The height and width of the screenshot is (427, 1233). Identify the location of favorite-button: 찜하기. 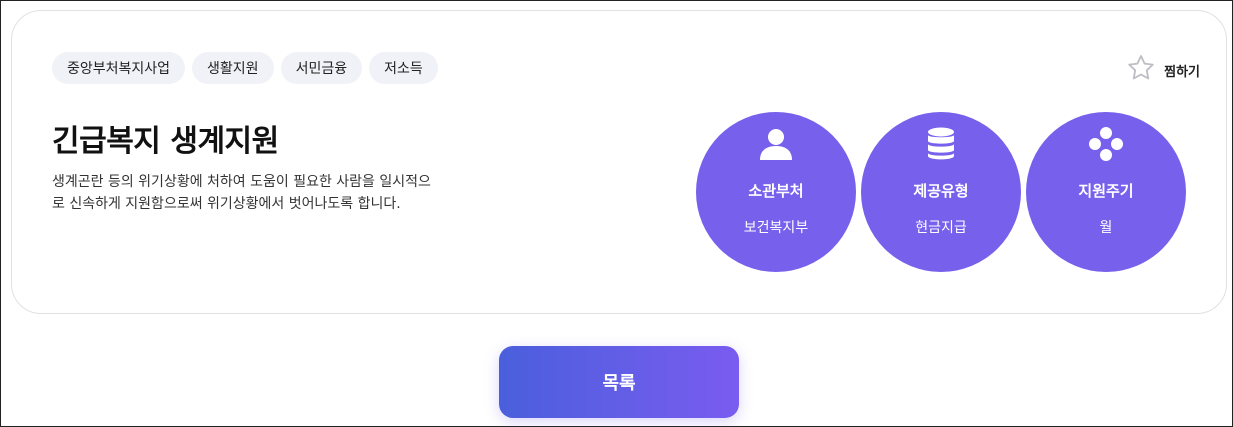
(1163, 70).